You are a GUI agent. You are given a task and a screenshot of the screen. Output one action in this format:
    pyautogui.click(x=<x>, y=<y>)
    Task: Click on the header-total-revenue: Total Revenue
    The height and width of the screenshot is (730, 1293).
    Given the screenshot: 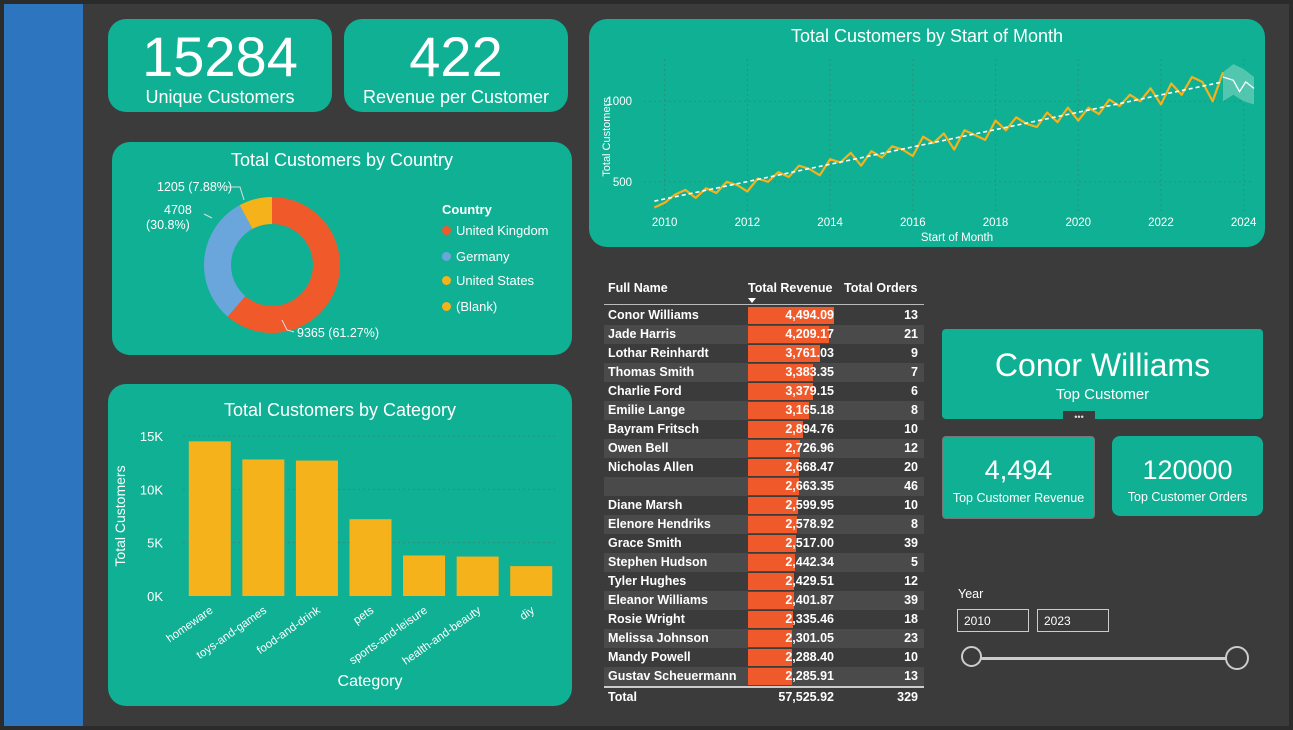 What is the action you would take?
    pyautogui.click(x=790, y=288)
    